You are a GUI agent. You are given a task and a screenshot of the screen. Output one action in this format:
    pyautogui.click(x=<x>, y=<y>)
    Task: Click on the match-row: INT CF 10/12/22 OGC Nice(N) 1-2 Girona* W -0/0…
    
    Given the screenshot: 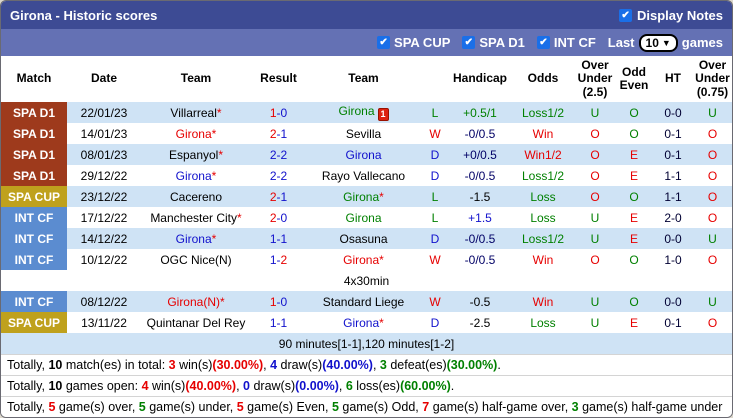 What is the action you would take?
    pyautogui.click(x=366, y=259)
    